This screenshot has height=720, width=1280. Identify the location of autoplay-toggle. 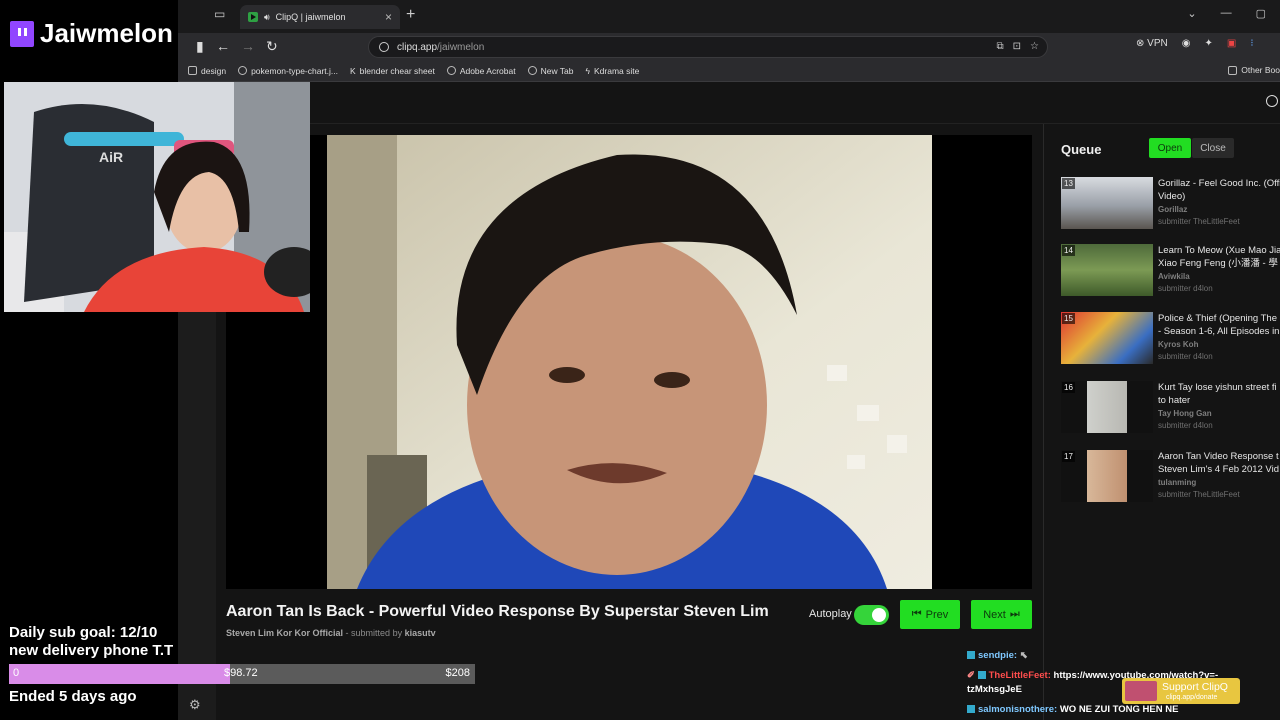
(871, 615).